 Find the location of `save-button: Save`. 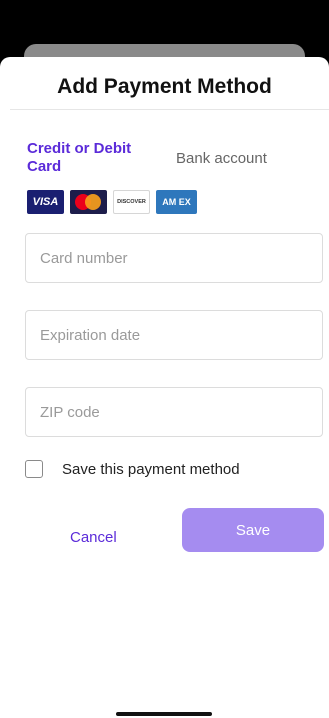

save-button: Save is located at coordinates (253, 530).